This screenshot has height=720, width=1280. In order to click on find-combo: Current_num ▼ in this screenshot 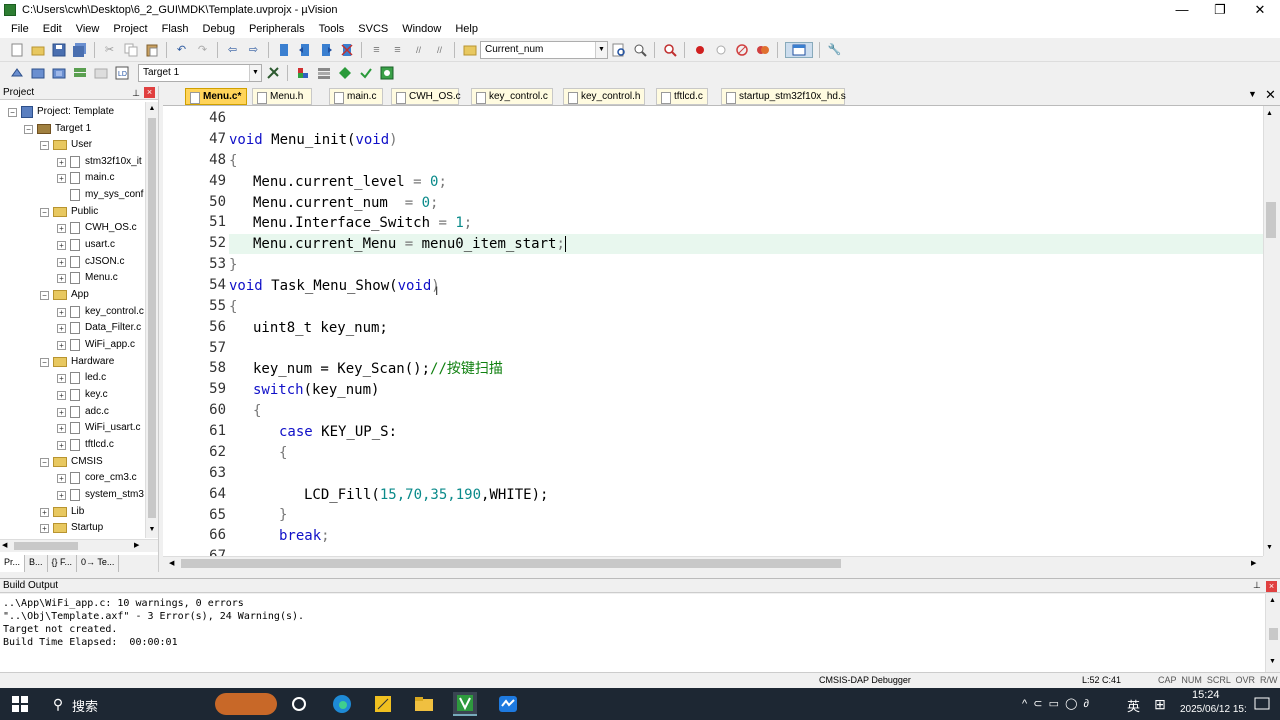, I will do `click(544, 49)`.